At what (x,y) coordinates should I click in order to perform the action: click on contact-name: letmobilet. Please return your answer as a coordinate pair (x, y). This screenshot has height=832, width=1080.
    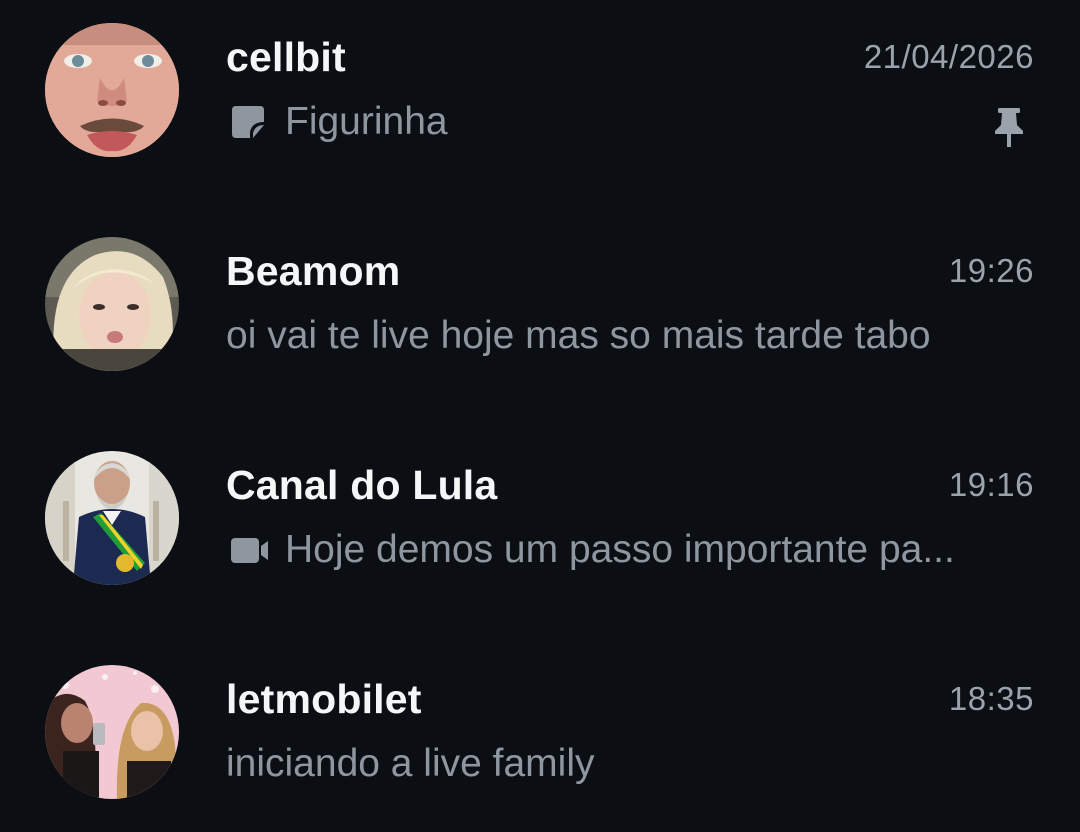
    Looking at the image, I should click on (324, 699).